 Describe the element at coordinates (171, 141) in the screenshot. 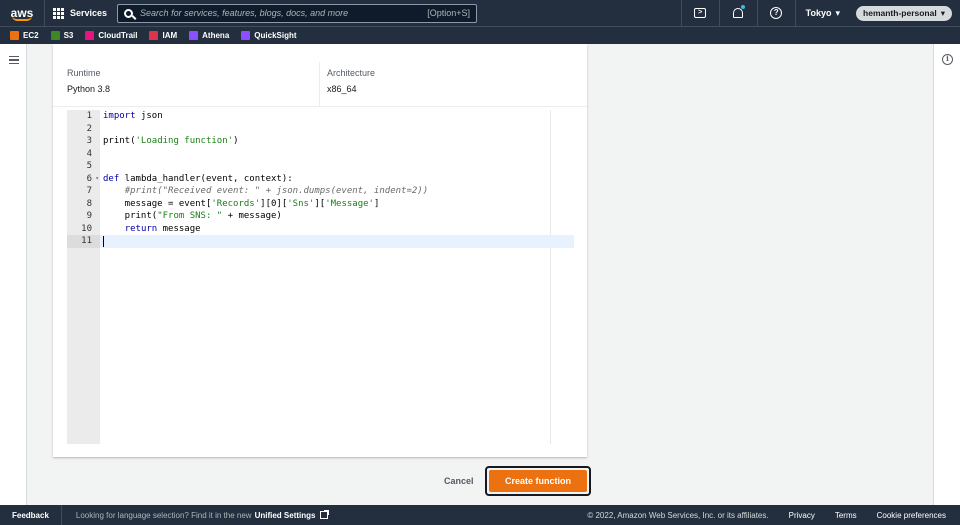

I see `code-line: print('Loading function')` at that location.